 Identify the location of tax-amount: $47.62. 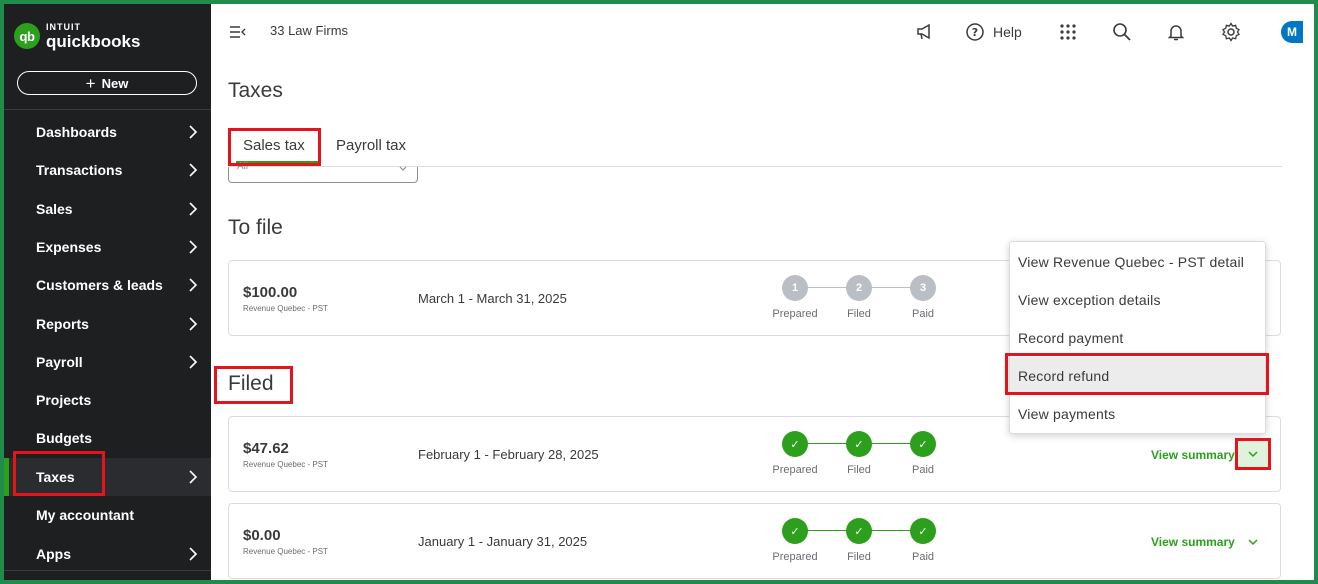
(266, 448).